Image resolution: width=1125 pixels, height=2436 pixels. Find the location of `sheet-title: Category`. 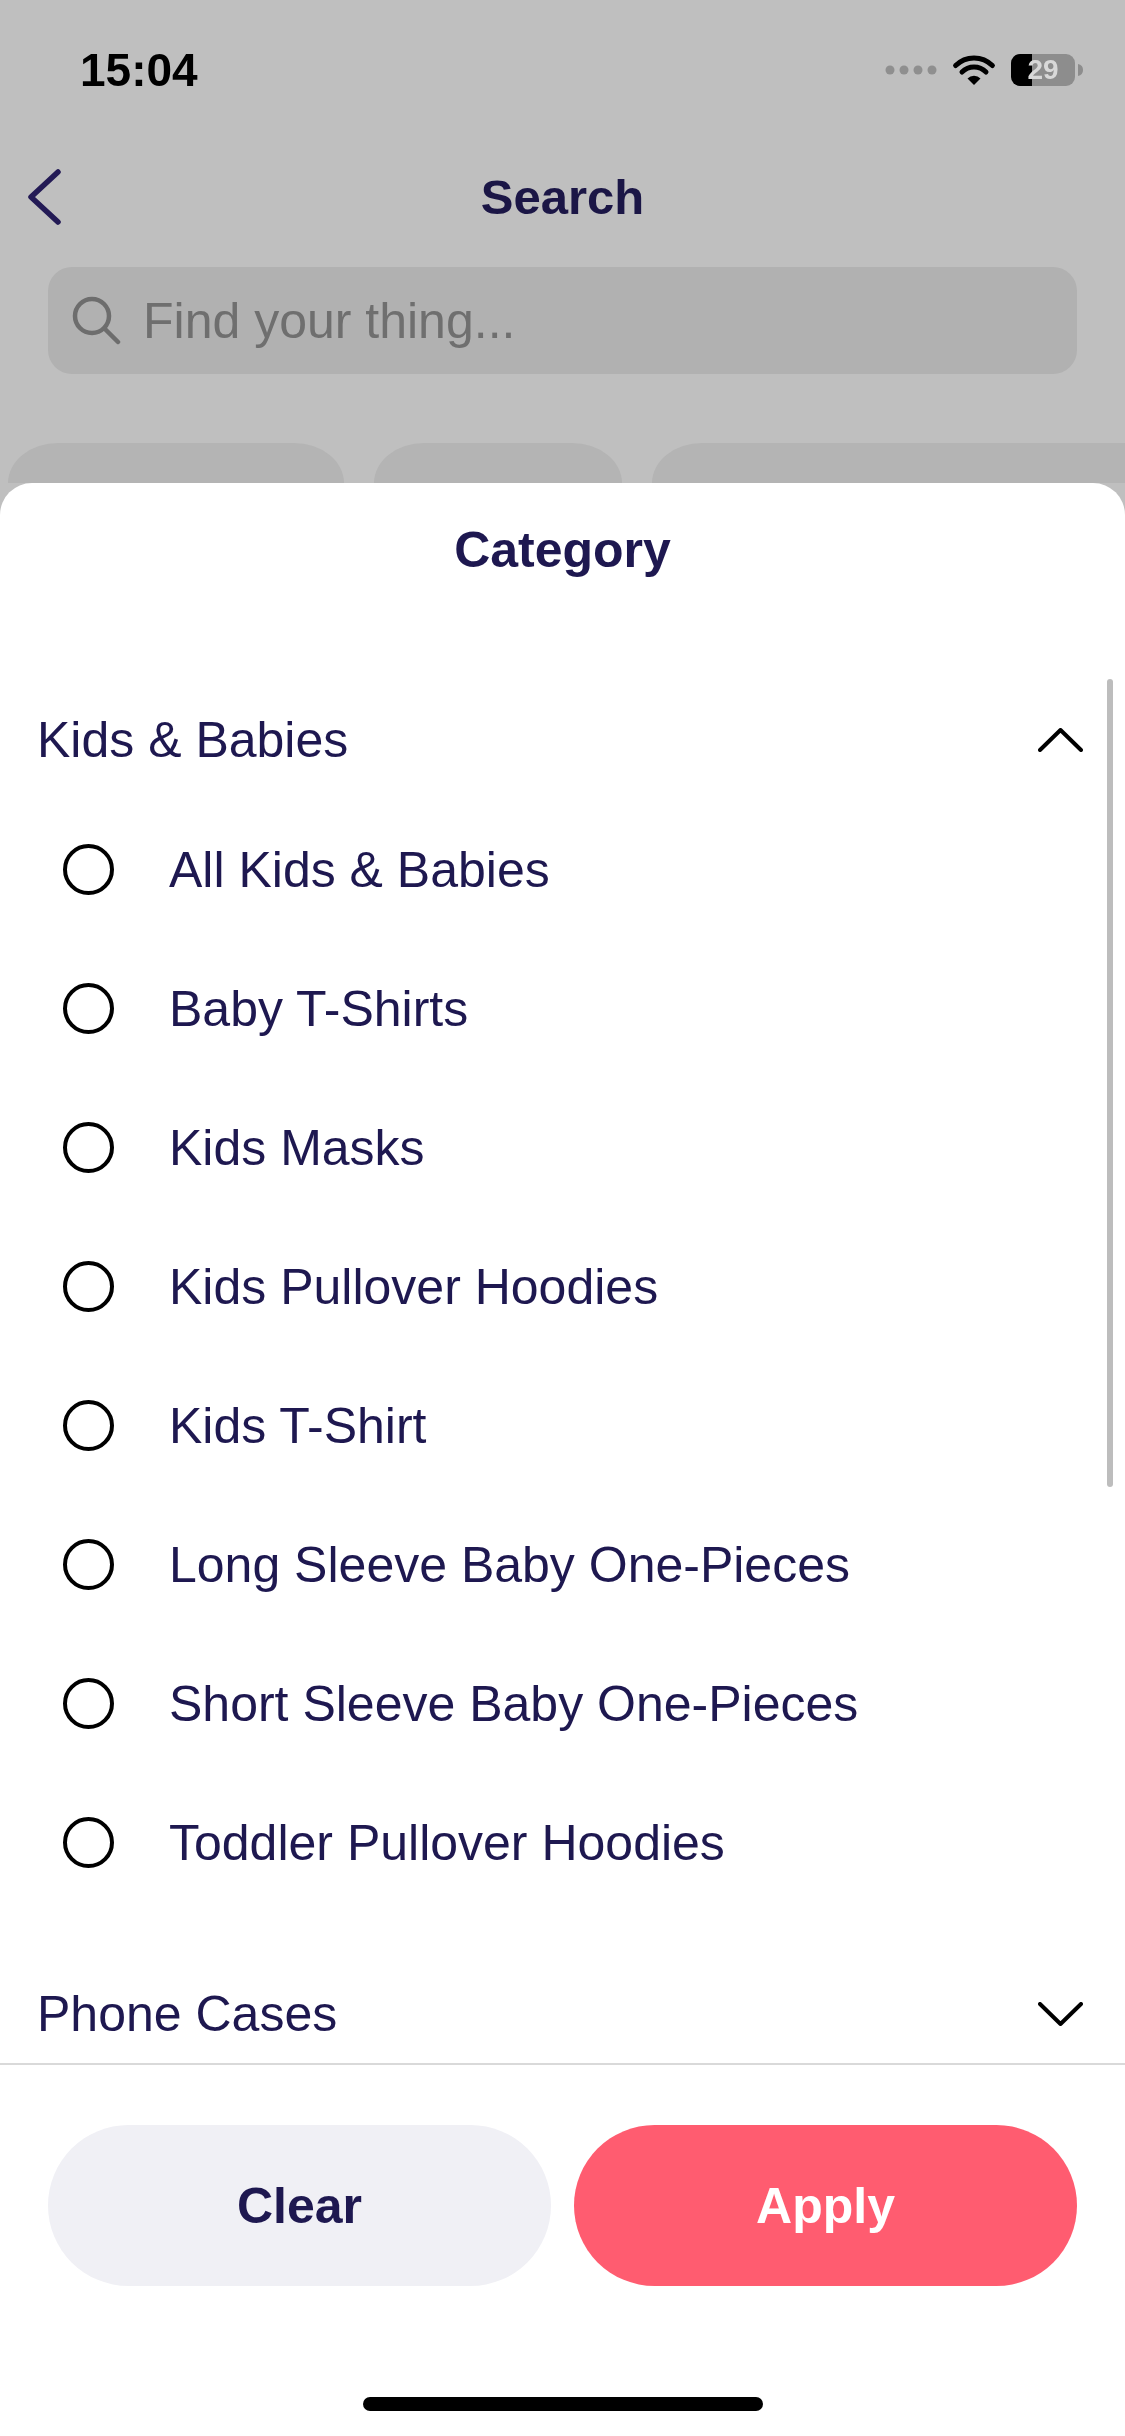

sheet-title: Category is located at coordinates (562, 550).